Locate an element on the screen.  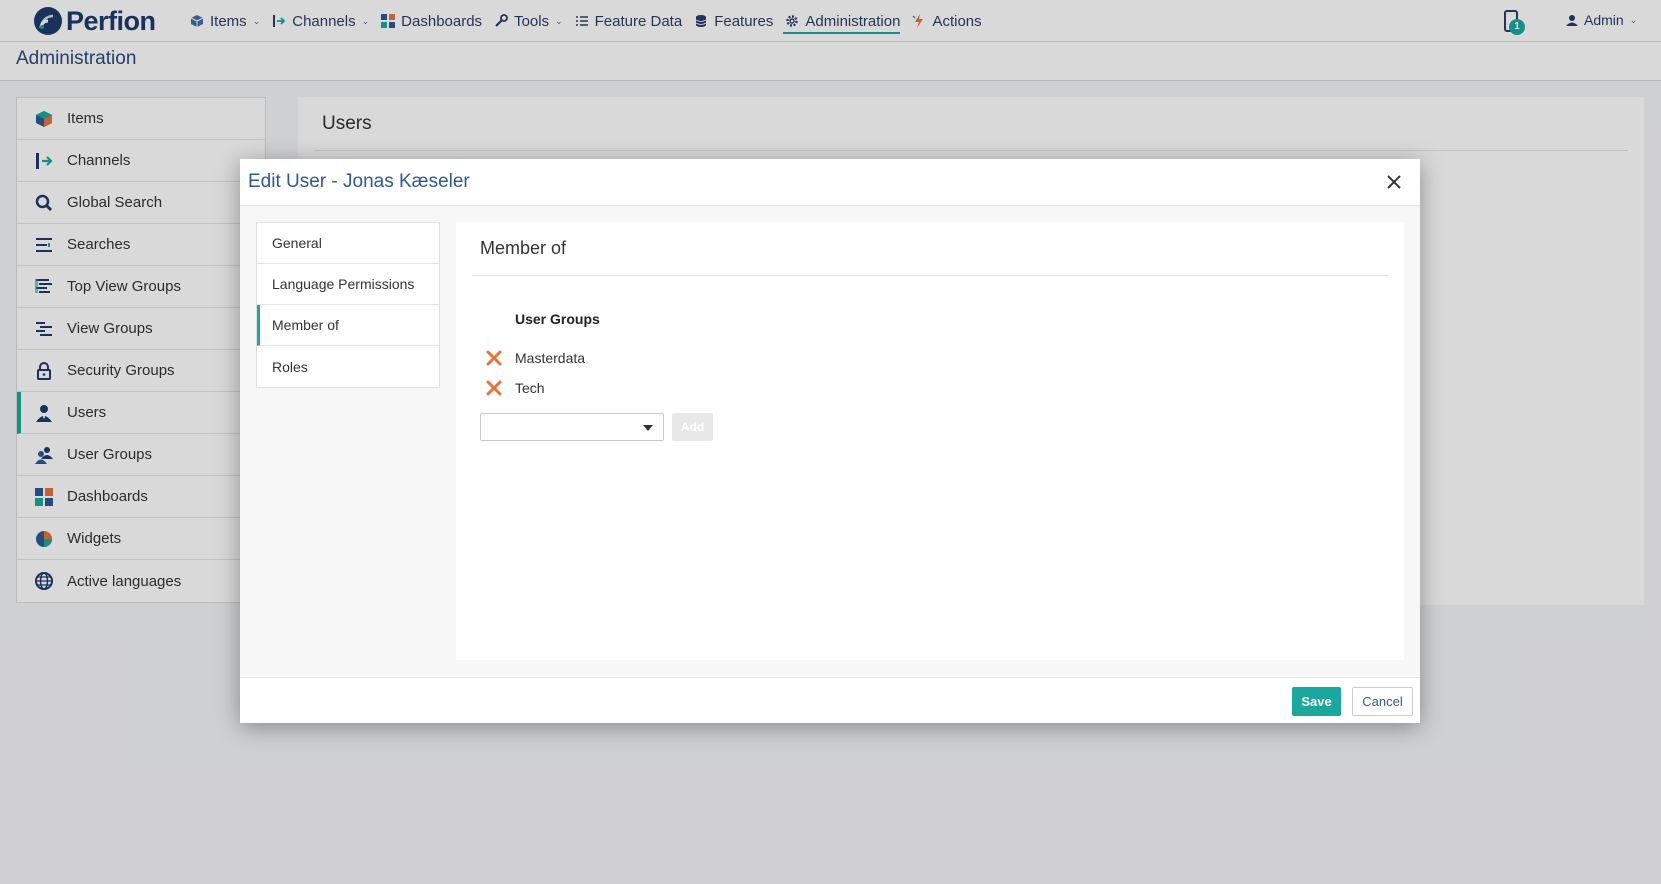
caret-down-icon is located at coordinates (648, 428).